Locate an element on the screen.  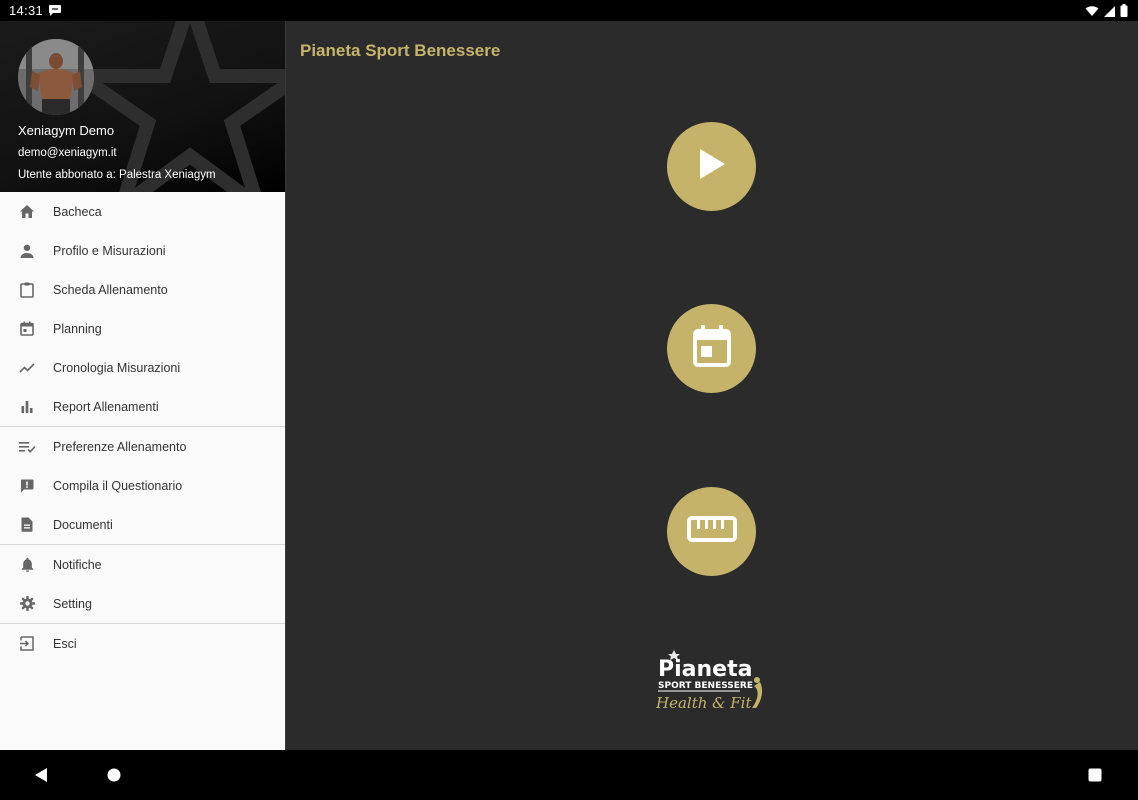
brand-logo: Pianeta SPORT BENESSERE Health & Fit is located at coordinates (711, 681).